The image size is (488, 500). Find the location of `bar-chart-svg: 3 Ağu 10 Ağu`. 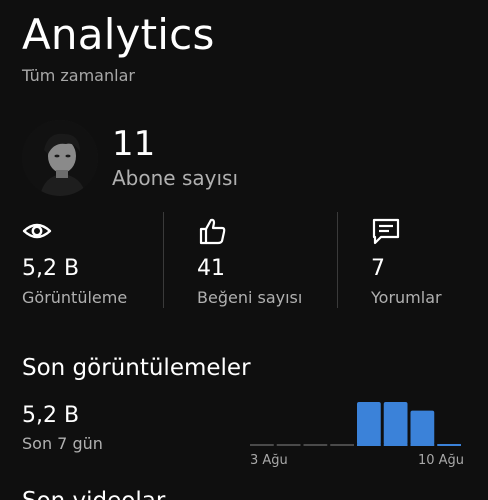

bar-chart-svg: 3 Ağu 10 Ağu is located at coordinates (357, 435).